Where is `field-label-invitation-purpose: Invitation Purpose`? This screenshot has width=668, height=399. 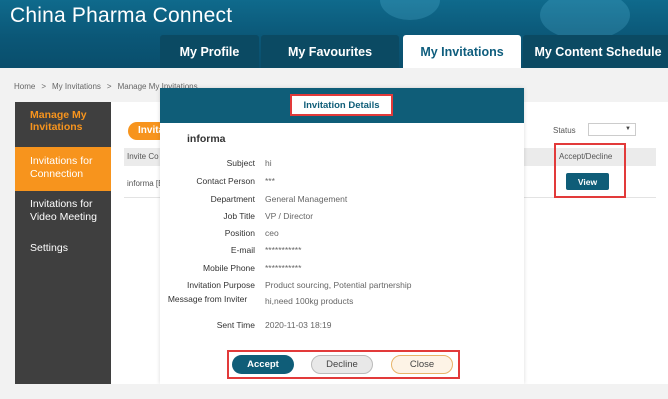 field-label-invitation-purpose: Invitation Purpose is located at coordinates (220, 285).